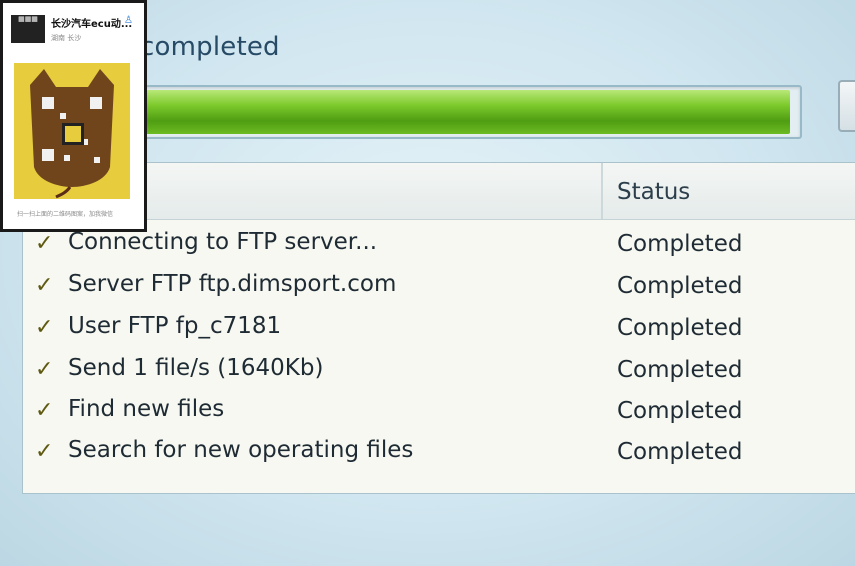 The width and height of the screenshot is (855, 566). What do you see at coordinates (439, 289) in the screenshot?
I see `table-row: ✓ Server FTP ftp.dimsport.com Completed` at bounding box center [439, 289].